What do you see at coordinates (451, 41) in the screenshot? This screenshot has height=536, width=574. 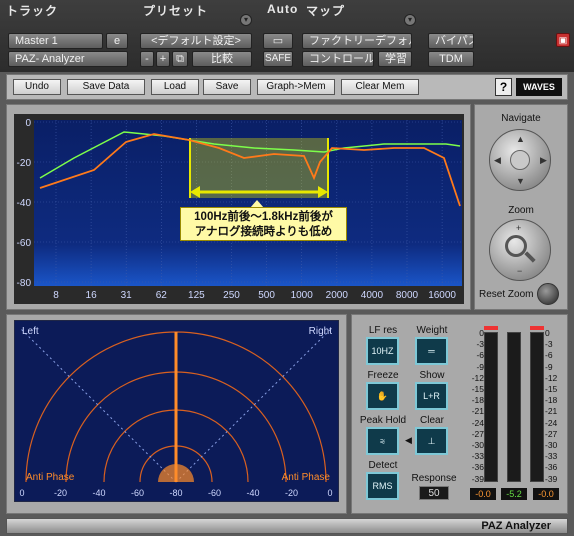 I see `bypass-button: バイパス` at bounding box center [451, 41].